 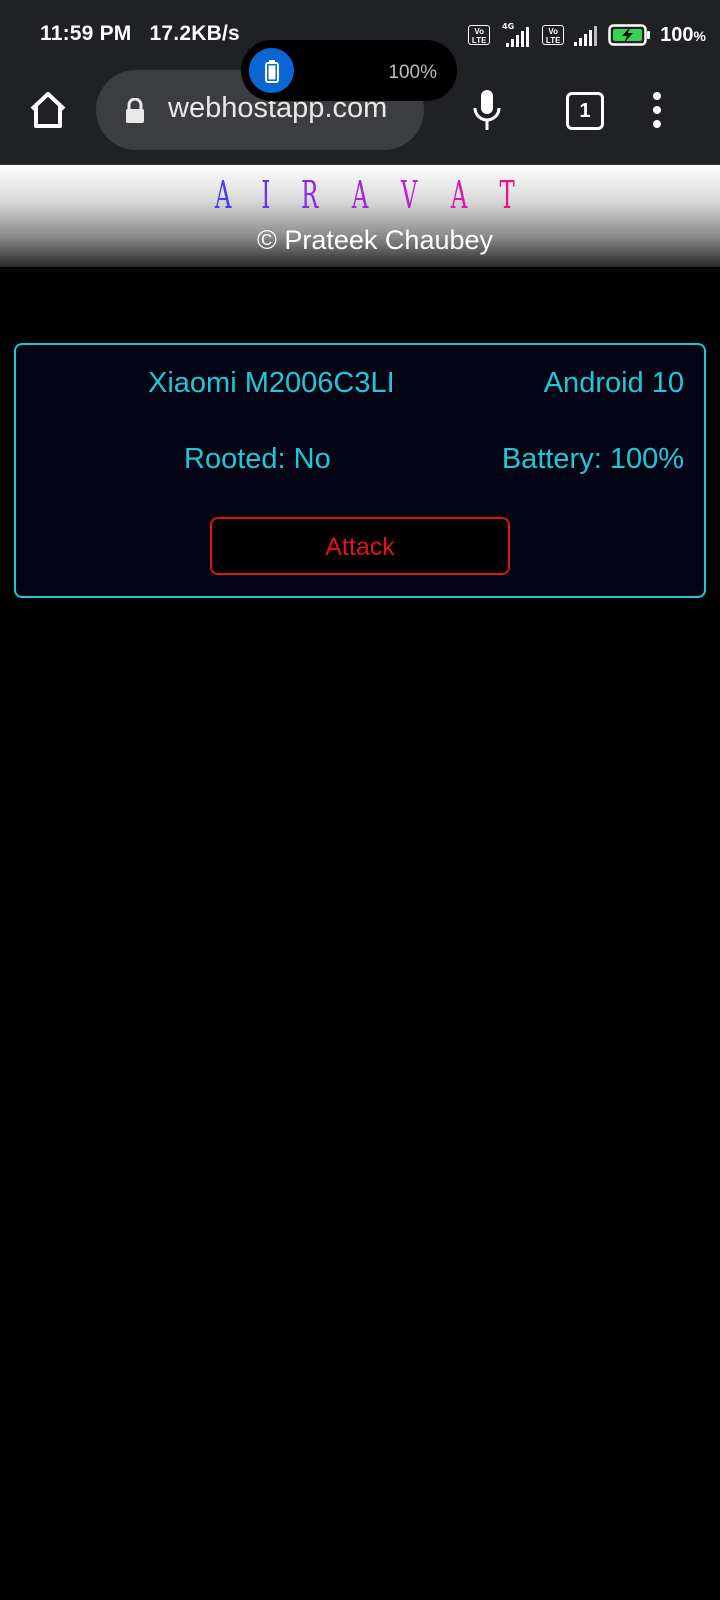 What do you see at coordinates (487, 110) in the screenshot?
I see `microphone-icon` at bounding box center [487, 110].